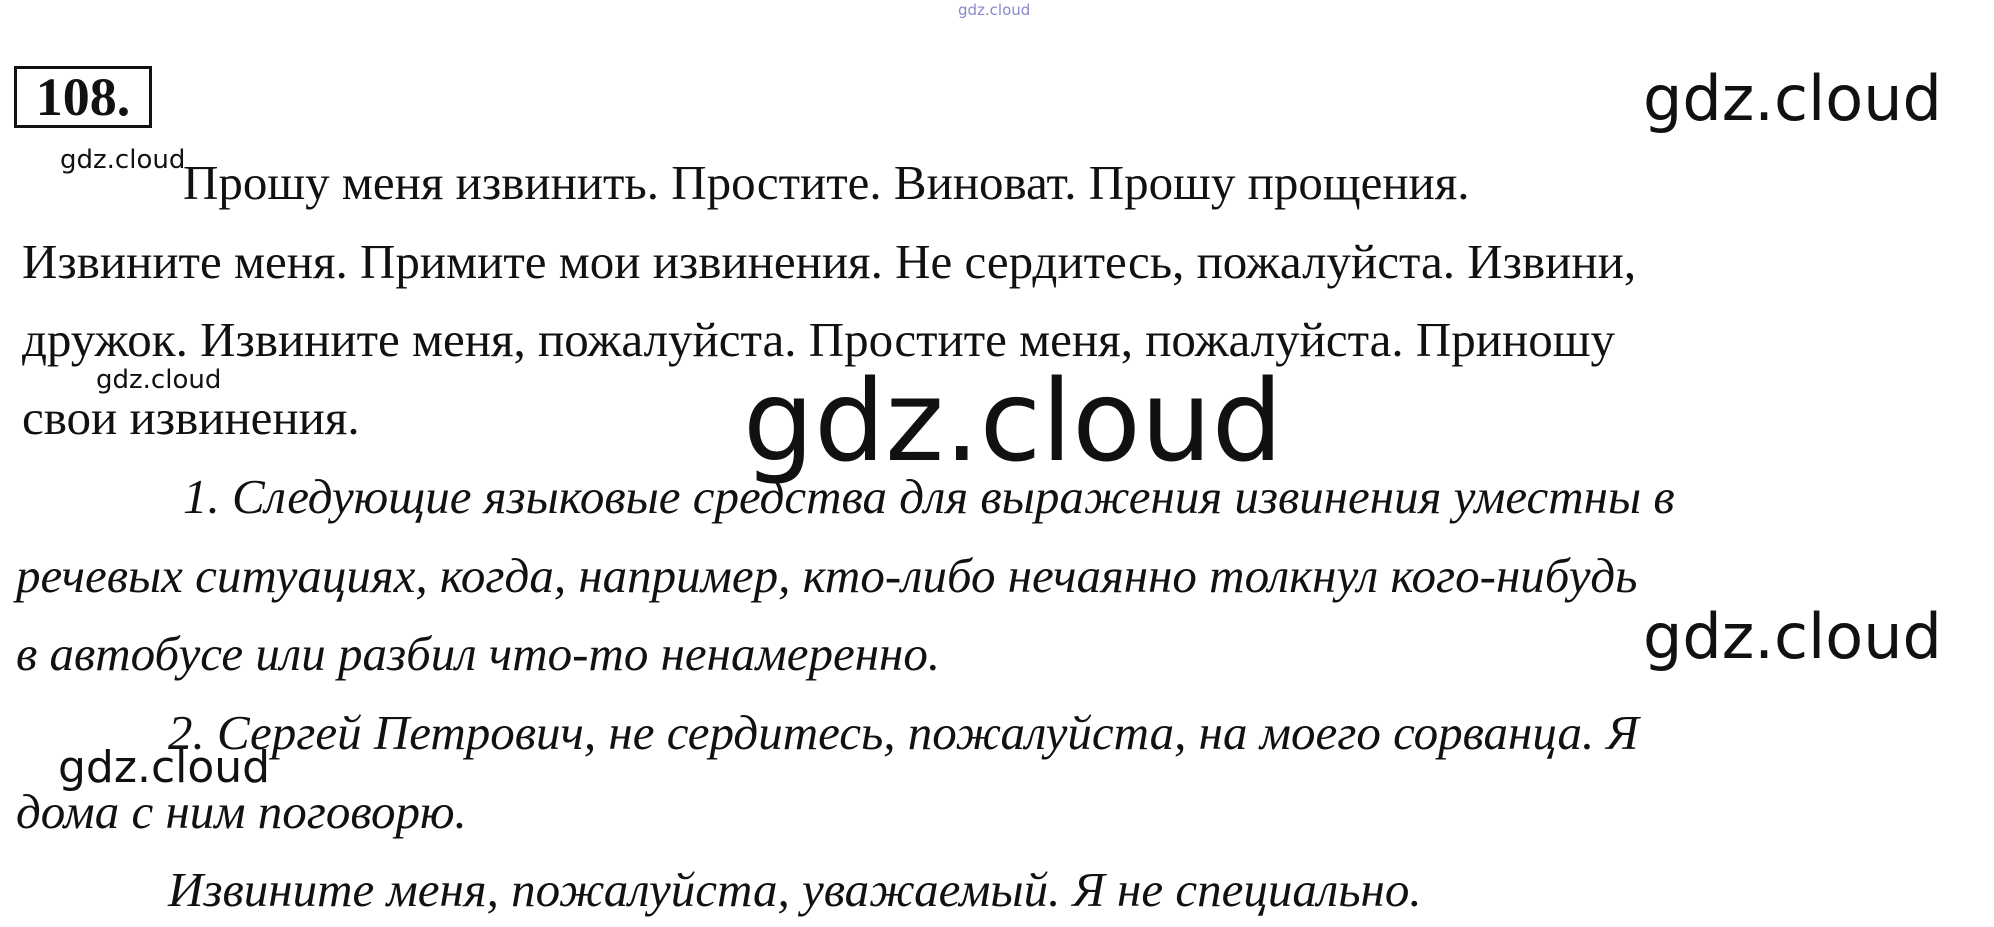 This screenshot has width=1994, height=927. What do you see at coordinates (1792, 636) in the screenshot?
I see `watermark-right-middle: gdz.cloud` at bounding box center [1792, 636].